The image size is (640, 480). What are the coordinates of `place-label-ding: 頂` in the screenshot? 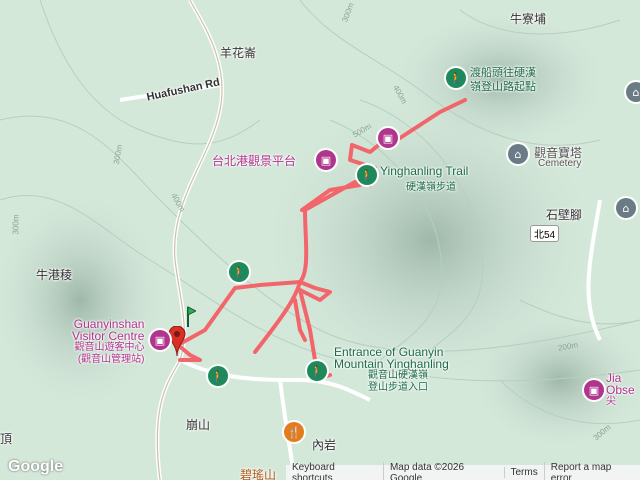 It's located at (6, 439).